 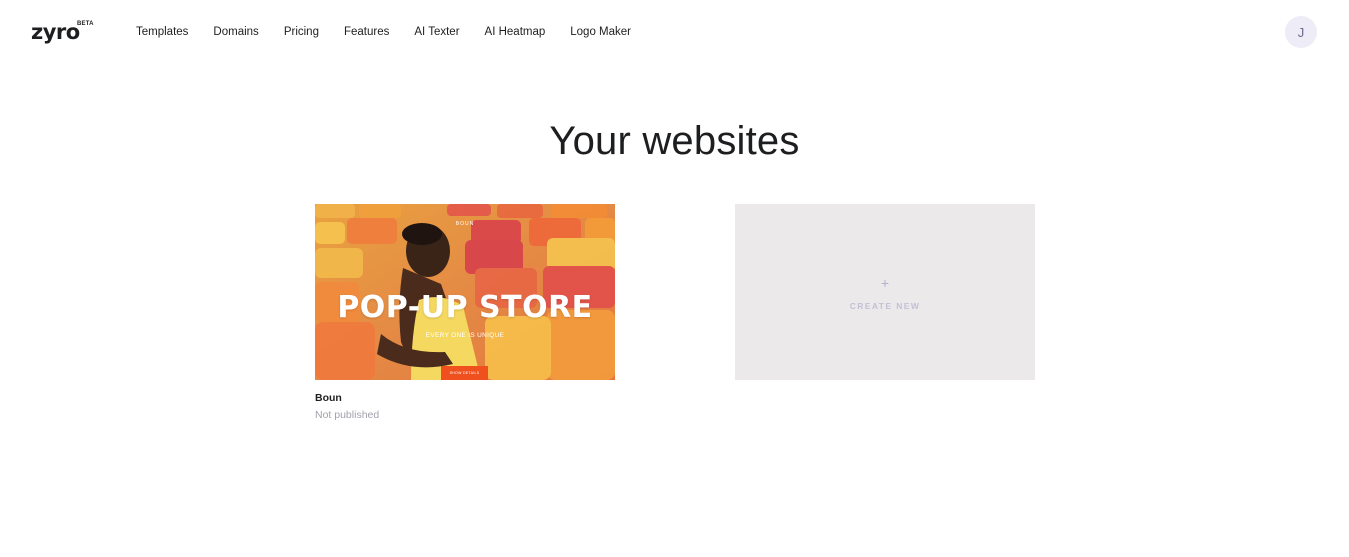 I want to click on nav-item-features: Features, so click(x=366, y=32).